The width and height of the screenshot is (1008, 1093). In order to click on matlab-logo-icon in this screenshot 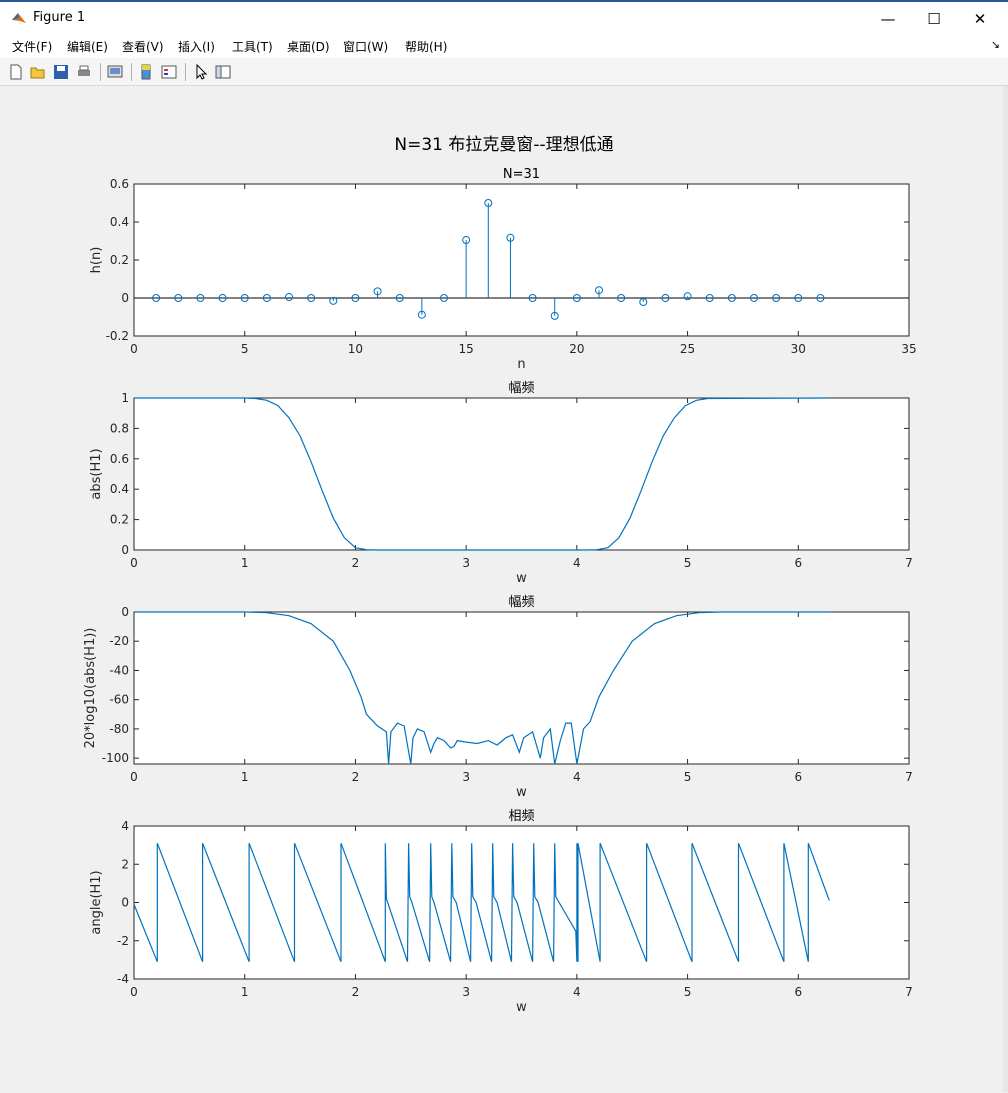, I will do `click(19, 18)`.